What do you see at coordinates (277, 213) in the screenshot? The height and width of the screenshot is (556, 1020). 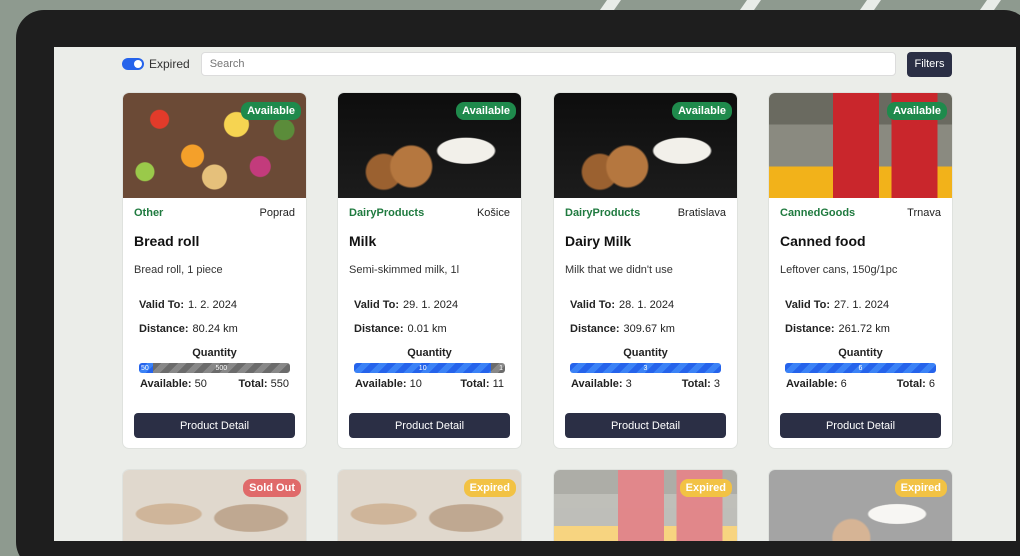 I see `location-label: Poprad` at bounding box center [277, 213].